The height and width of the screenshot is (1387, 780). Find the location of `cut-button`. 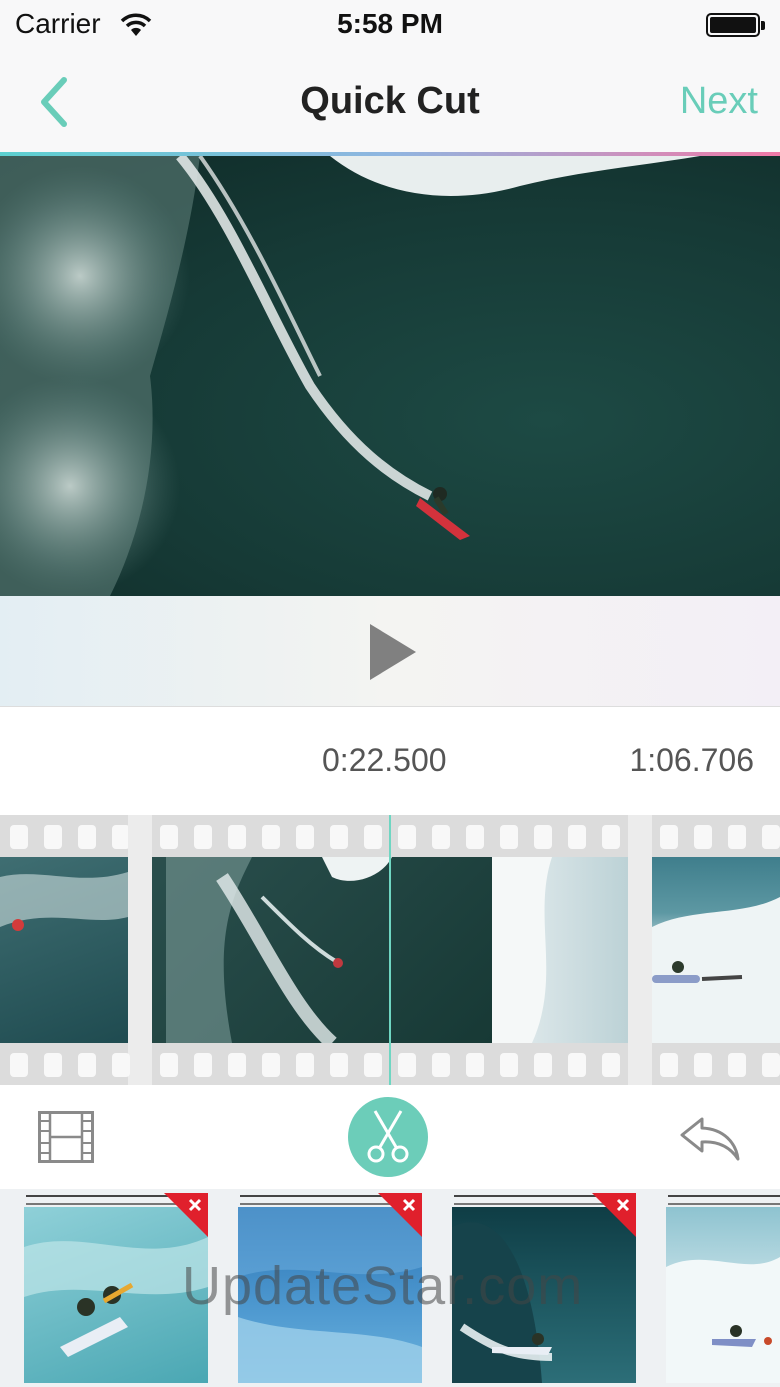

cut-button is located at coordinates (388, 1137).